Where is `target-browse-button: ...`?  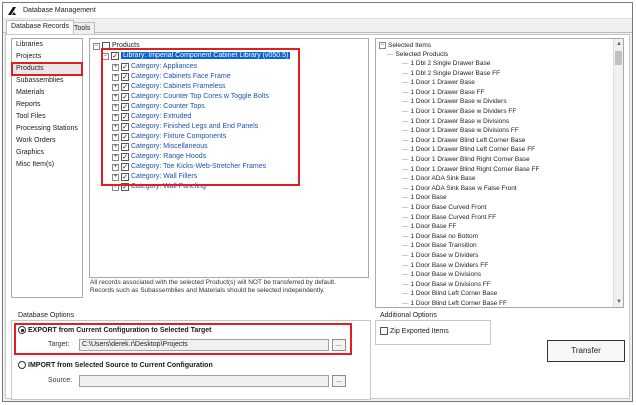
target-browse-button: ... is located at coordinates (339, 345).